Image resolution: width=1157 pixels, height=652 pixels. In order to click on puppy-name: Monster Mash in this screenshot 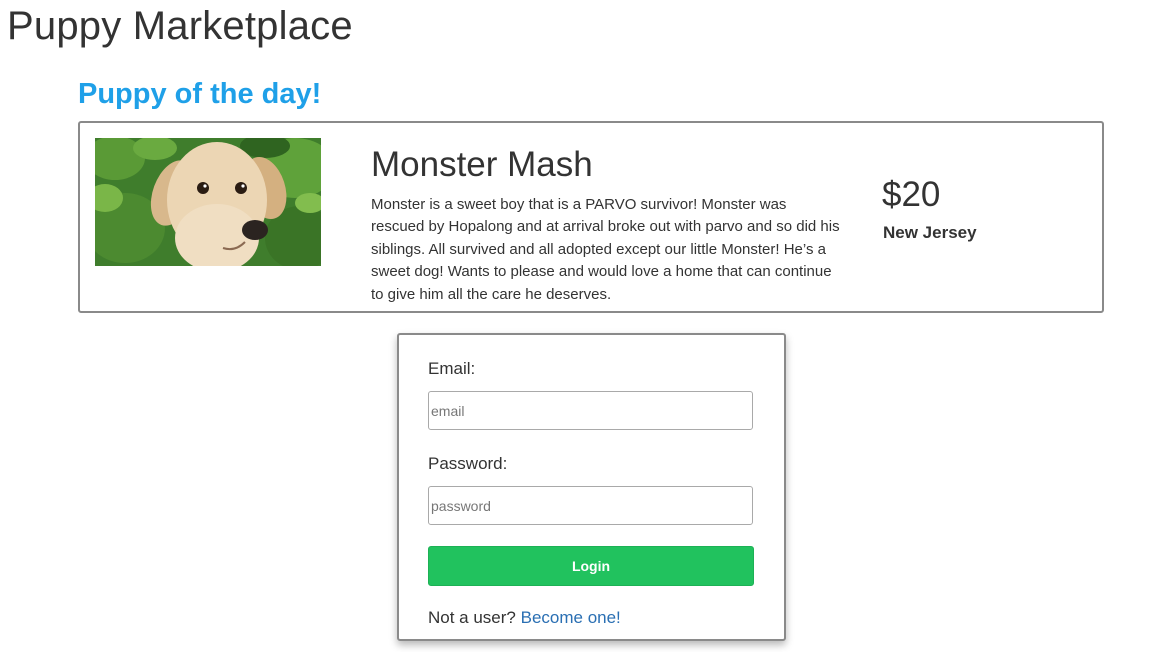, I will do `click(482, 164)`.